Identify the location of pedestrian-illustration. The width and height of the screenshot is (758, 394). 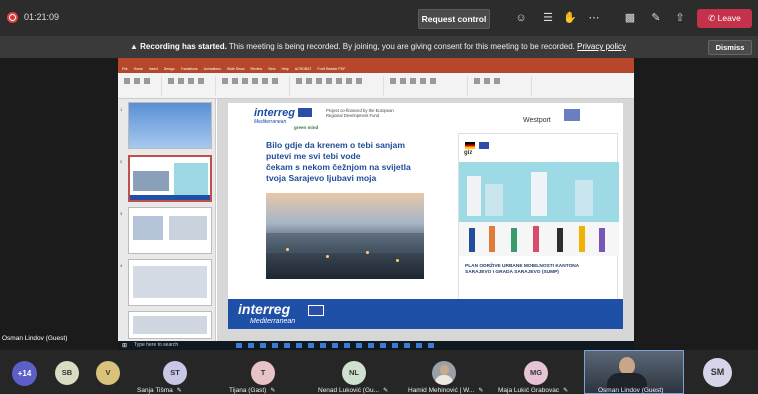
(539, 239).